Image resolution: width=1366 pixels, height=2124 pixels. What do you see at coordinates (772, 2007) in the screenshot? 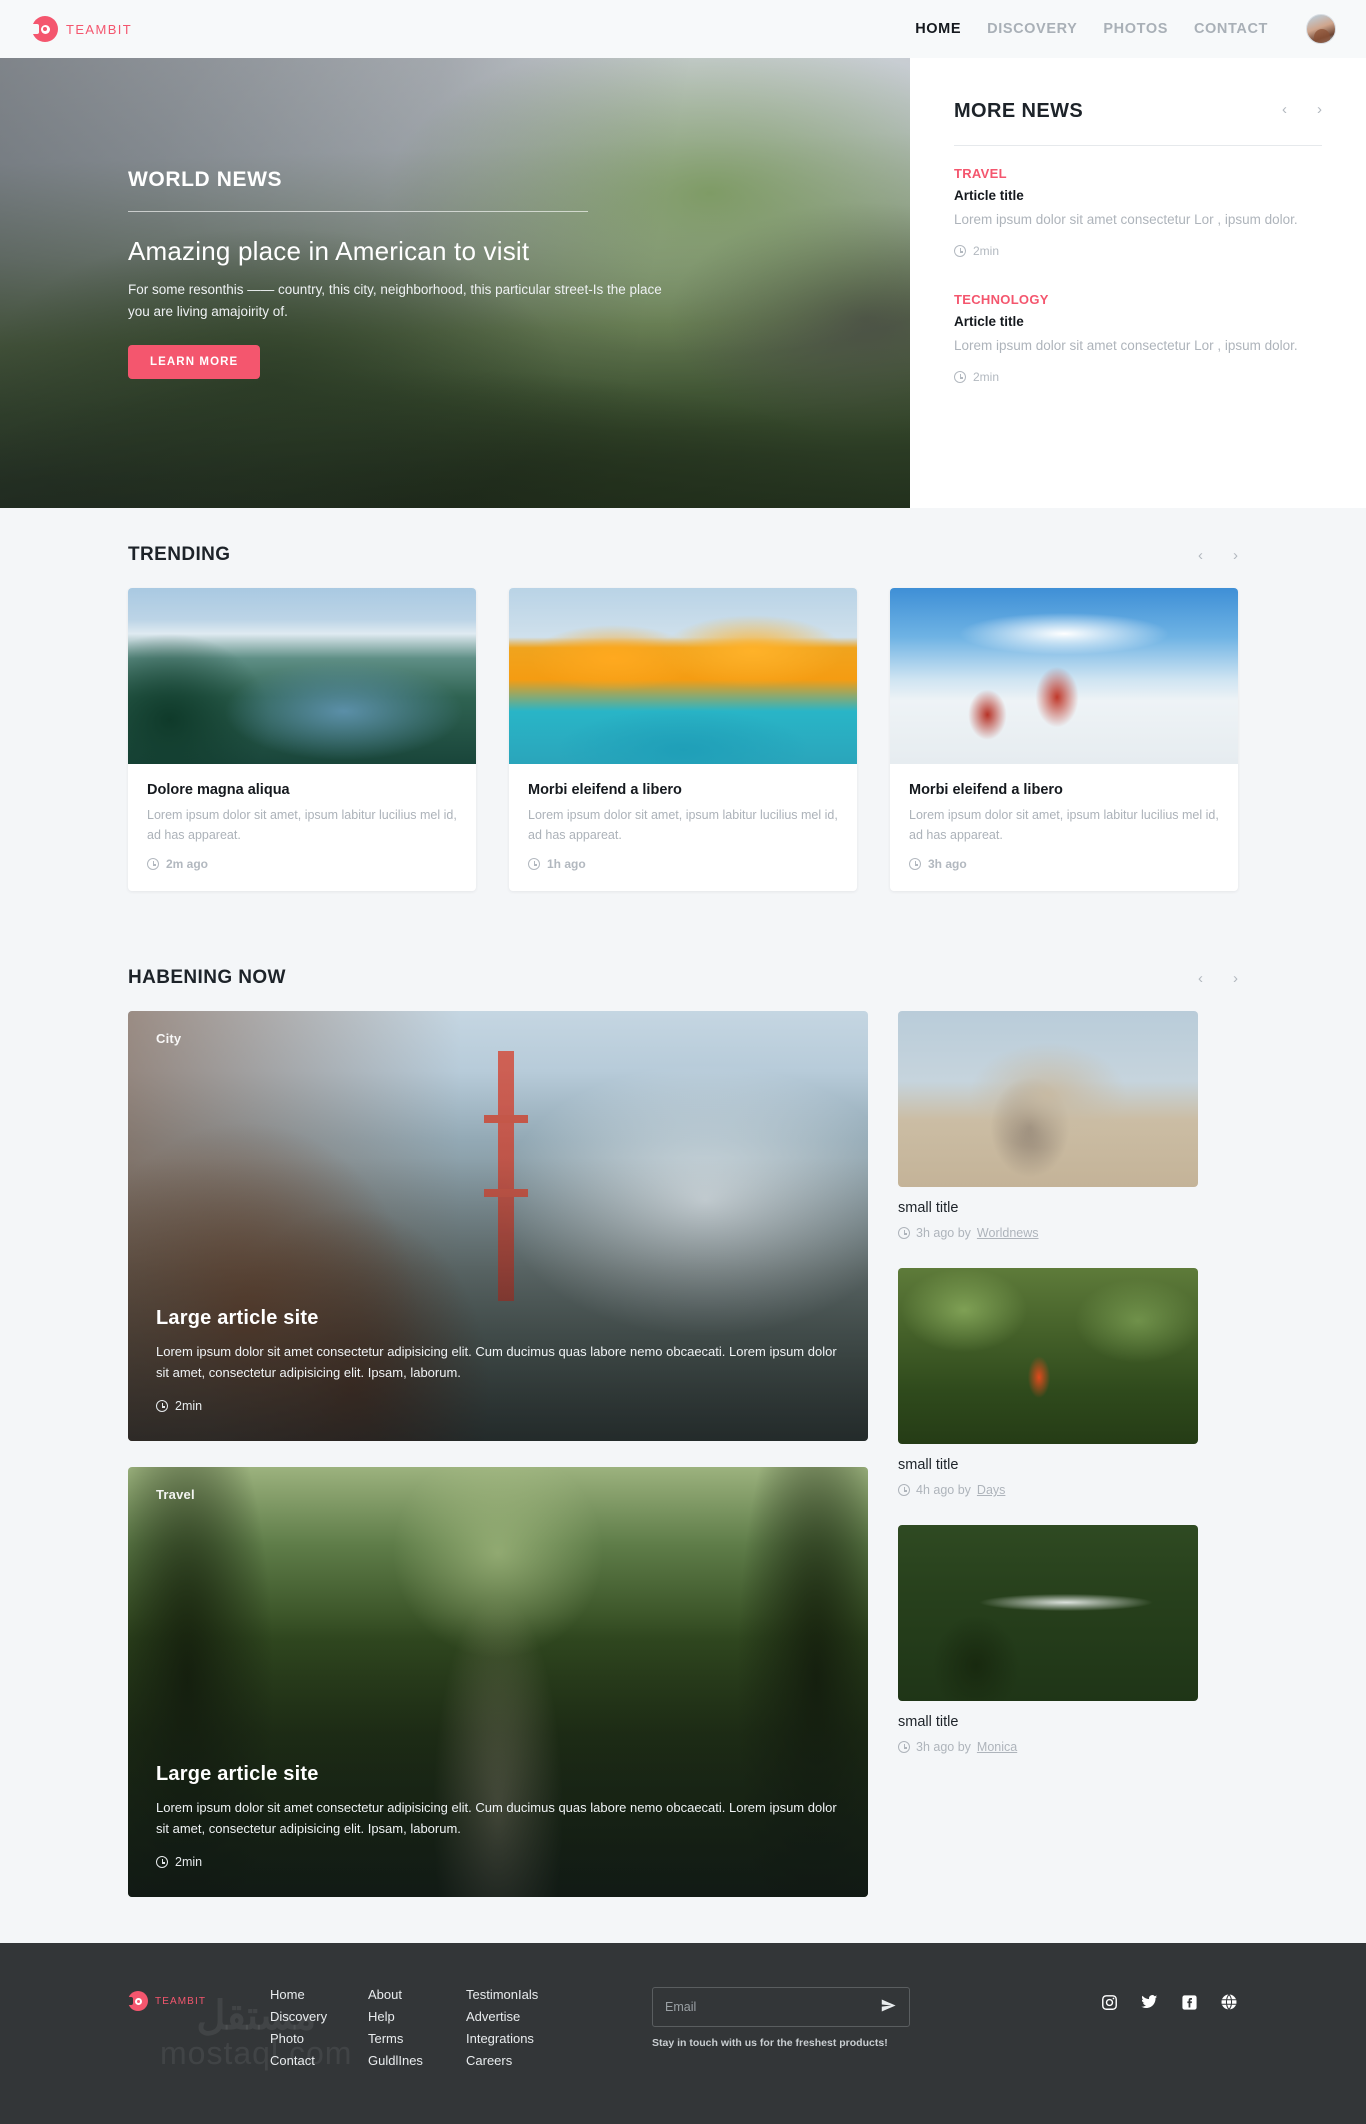
I see `email-input` at bounding box center [772, 2007].